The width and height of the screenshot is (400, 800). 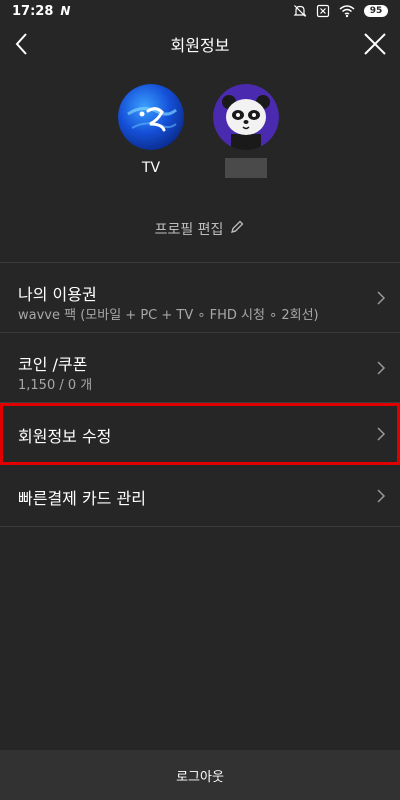 What do you see at coordinates (168, 315) in the screenshot?
I see `menu-item-sub: wavve 팩 (모바일 + PC + TV ∘ FHD 시청 ∘ 2회선)` at bounding box center [168, 315].